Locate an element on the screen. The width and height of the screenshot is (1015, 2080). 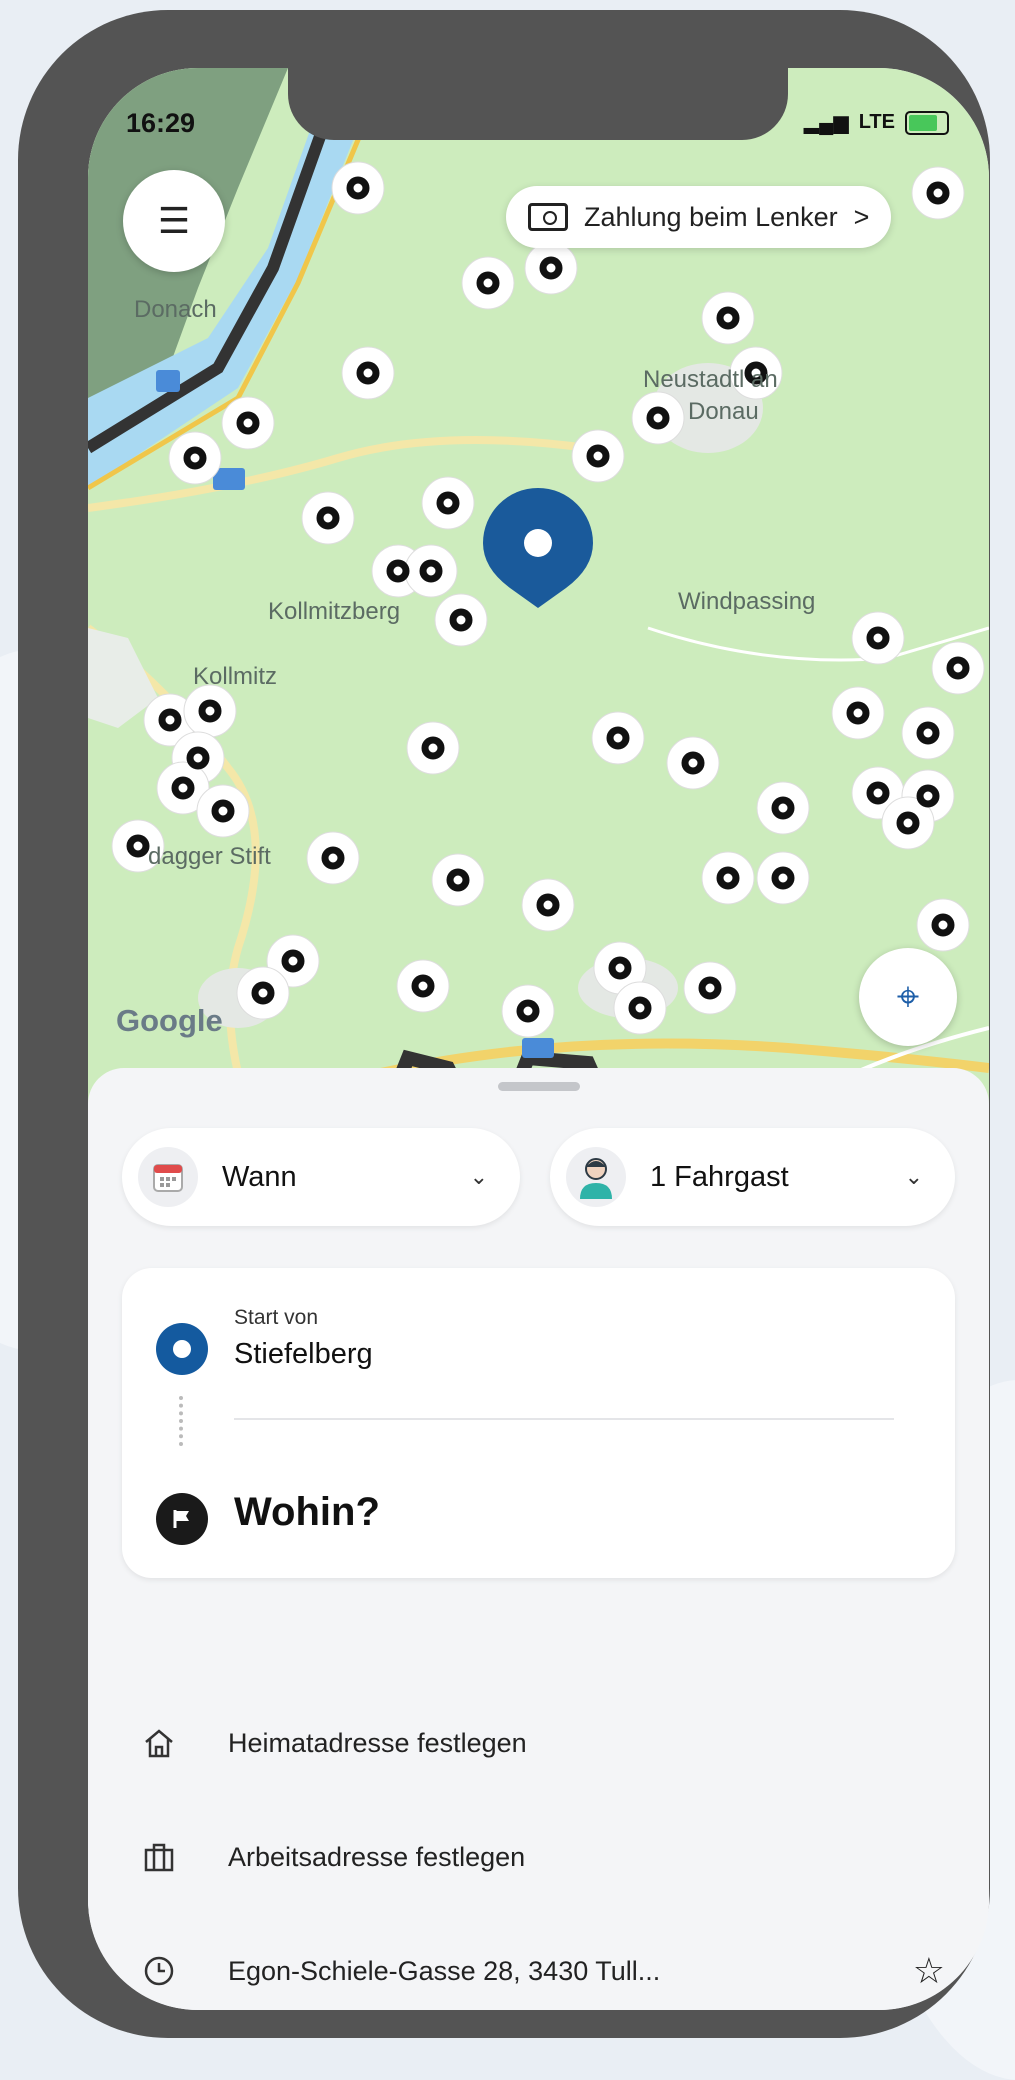
briefcase-icon is located at coordinates (159, 1857).